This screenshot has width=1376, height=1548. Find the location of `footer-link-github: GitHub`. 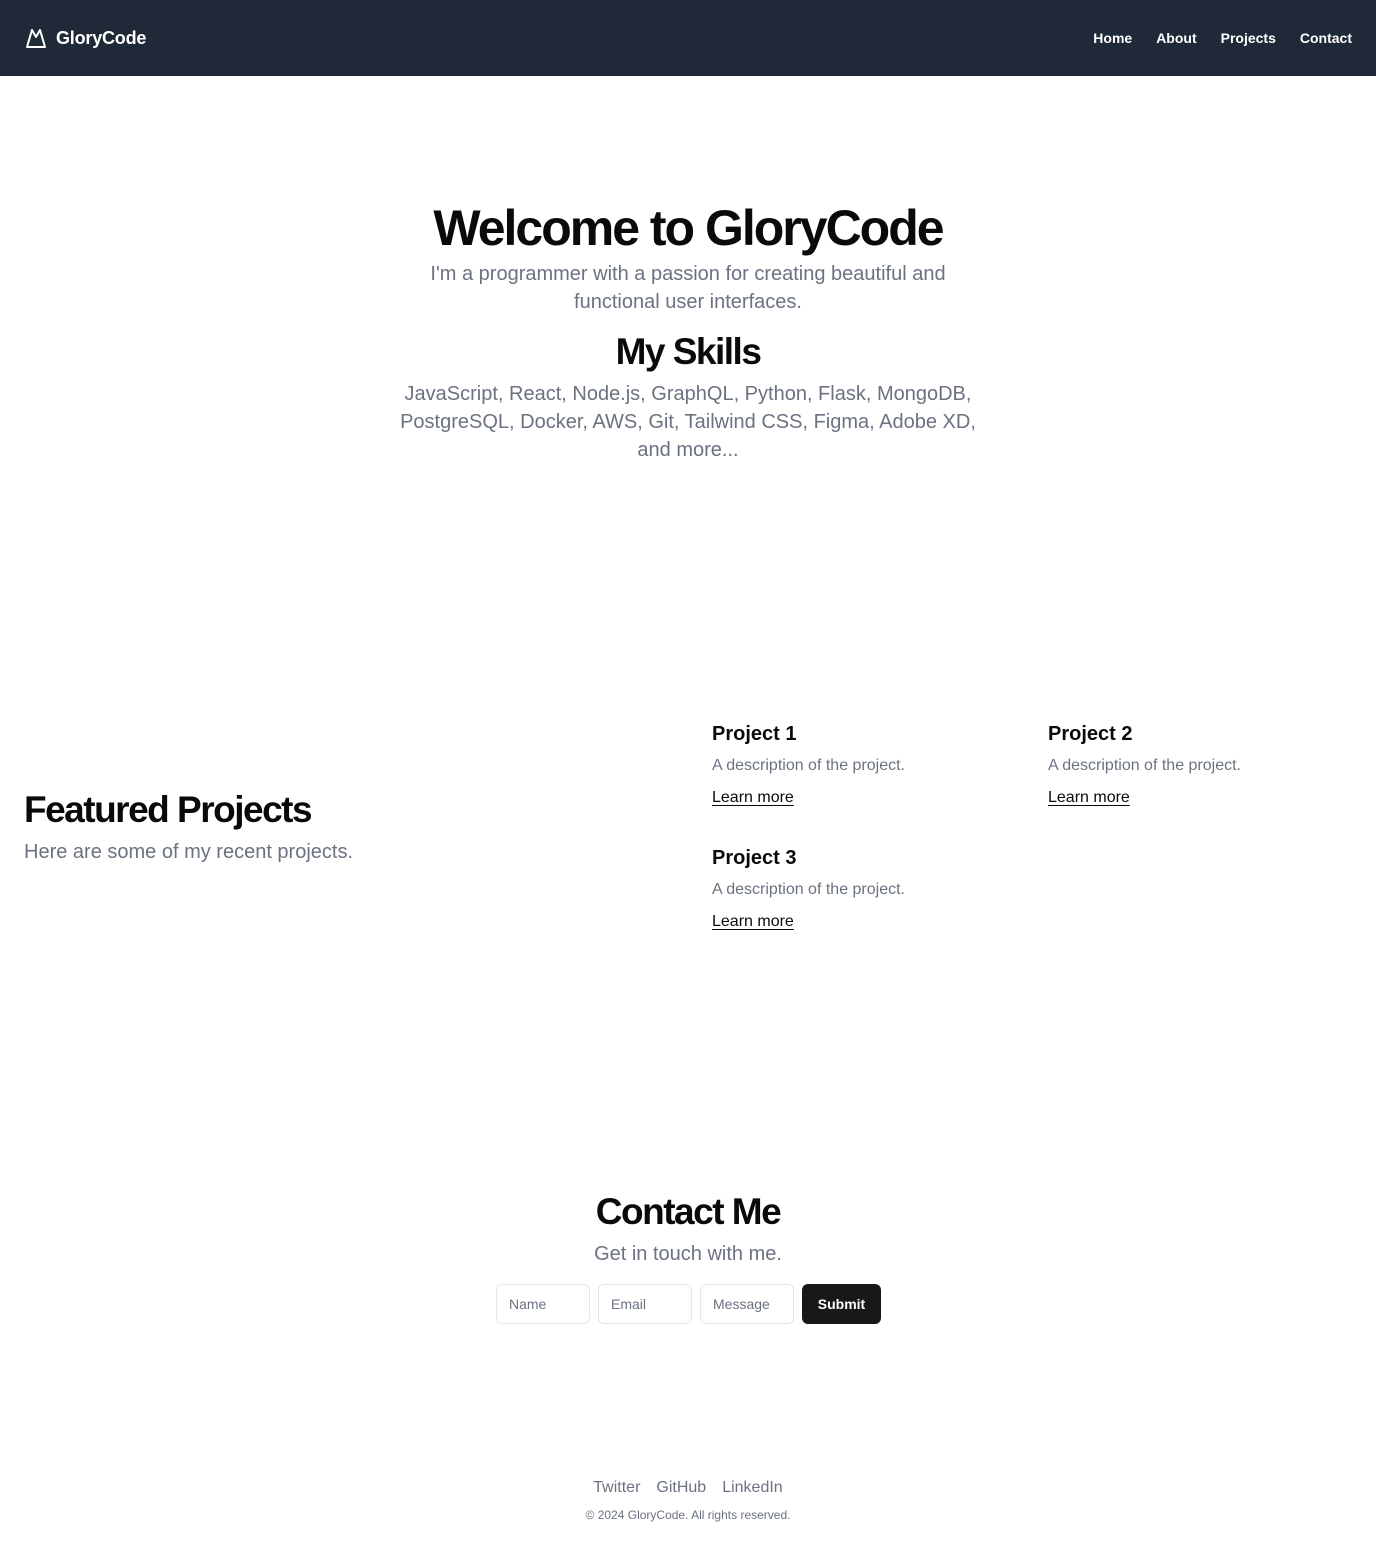

footer-link-github: GitHub is located at coordinates (681, 1488).